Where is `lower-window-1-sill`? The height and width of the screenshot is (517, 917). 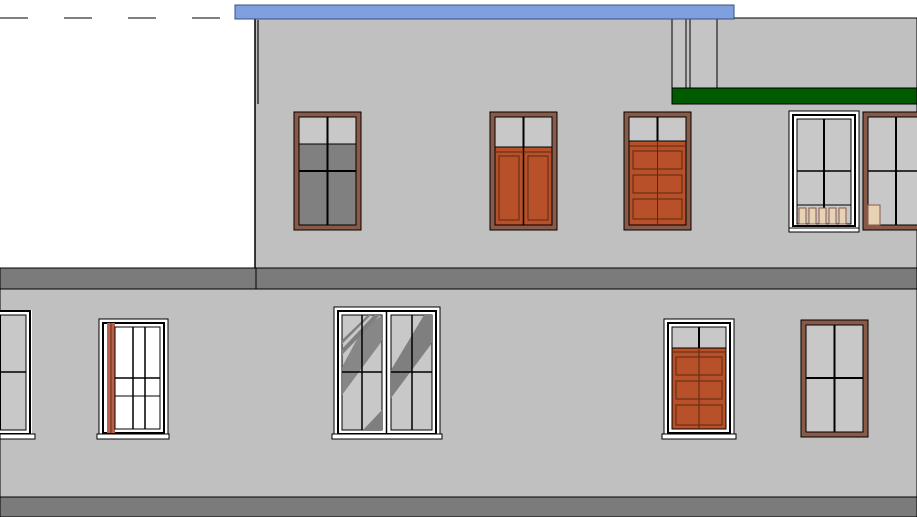
lower-window-1-sill is located at coordinates (18, 436).